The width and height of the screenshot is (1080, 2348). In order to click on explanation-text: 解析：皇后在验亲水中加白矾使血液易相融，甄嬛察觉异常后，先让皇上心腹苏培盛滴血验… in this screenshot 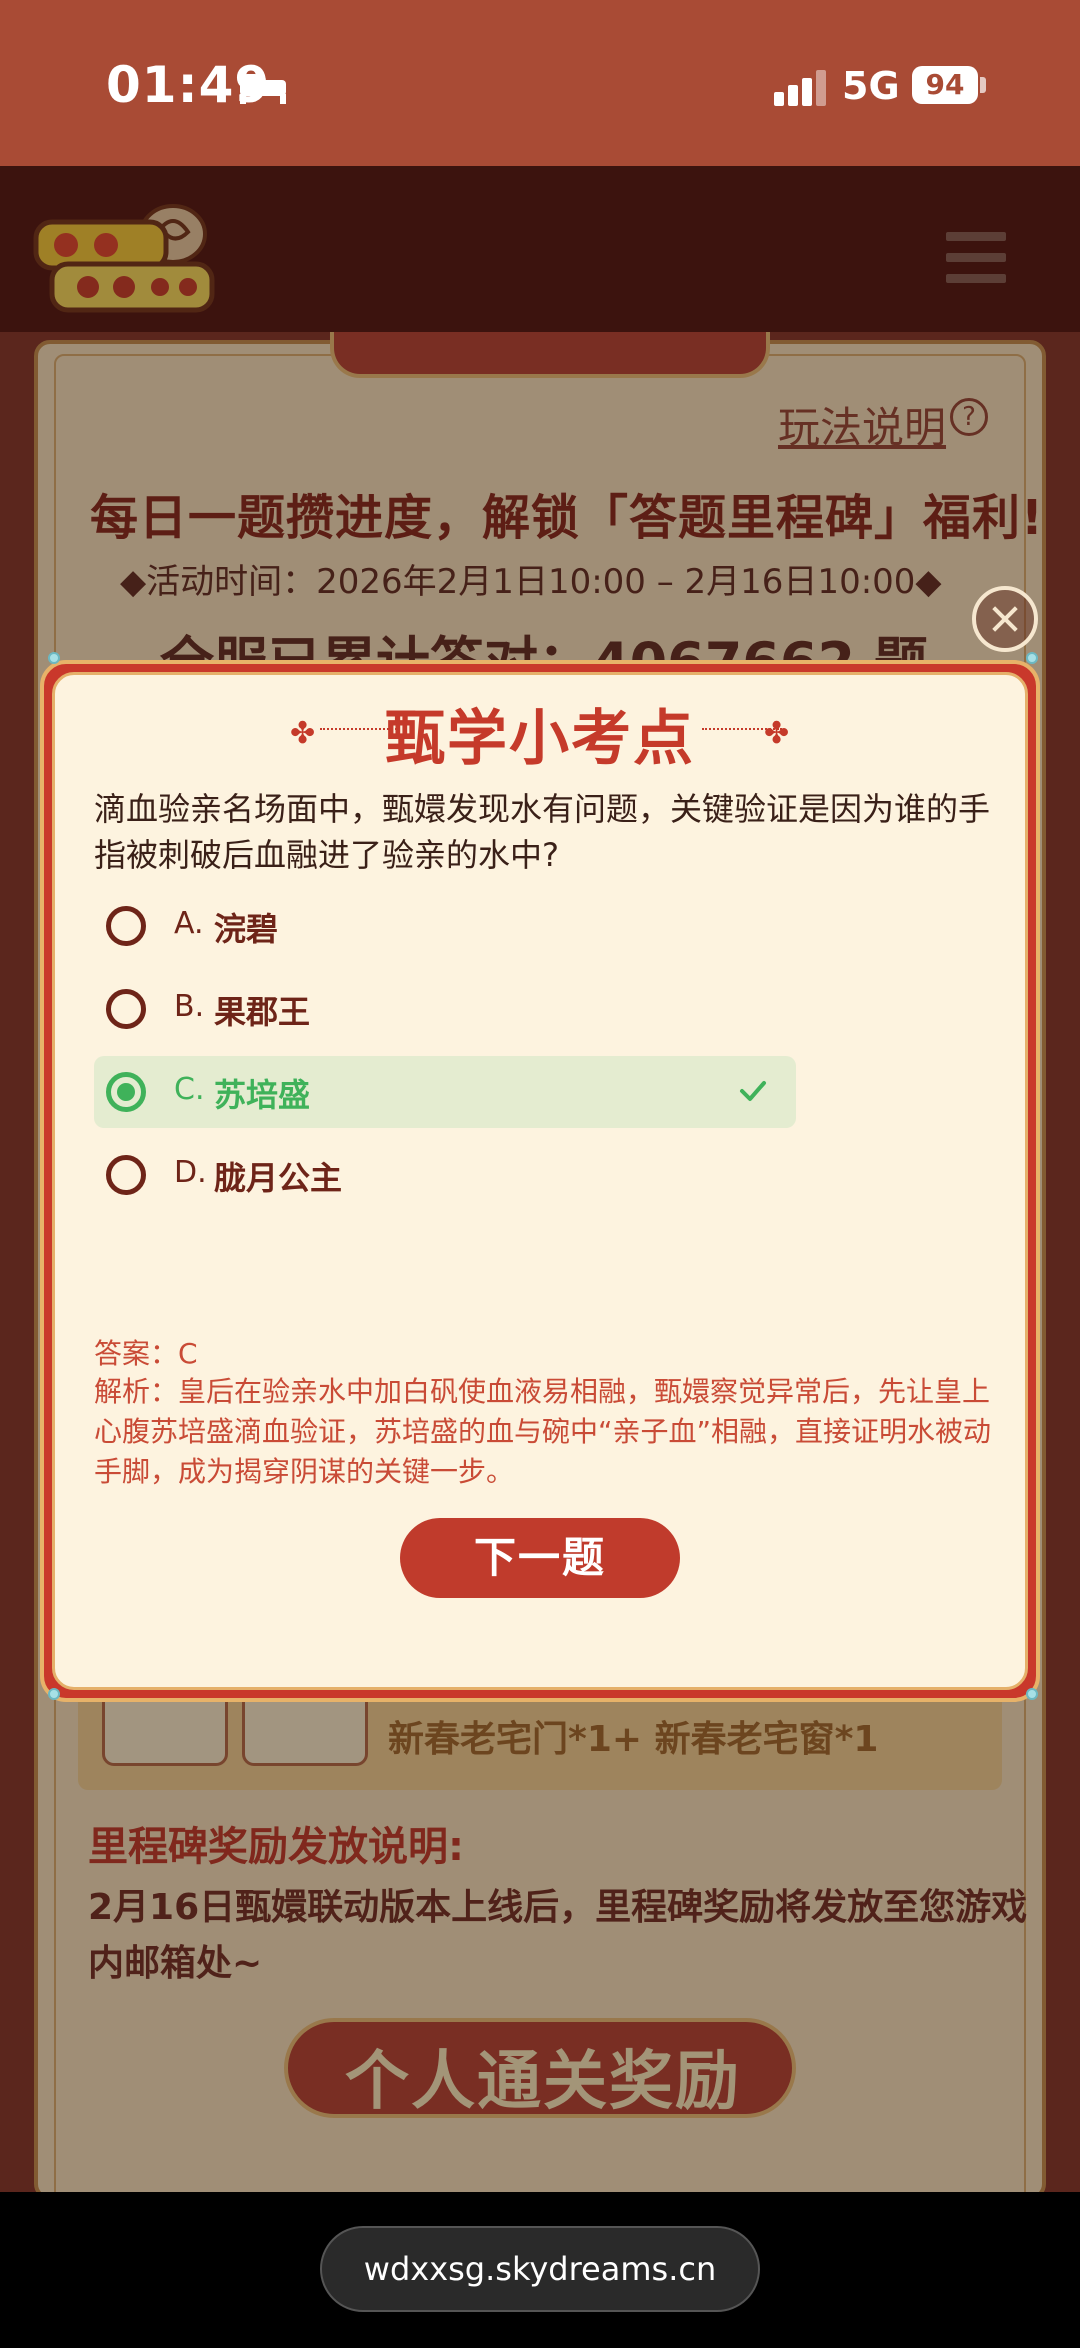, I will do `click(543, 1431)`.